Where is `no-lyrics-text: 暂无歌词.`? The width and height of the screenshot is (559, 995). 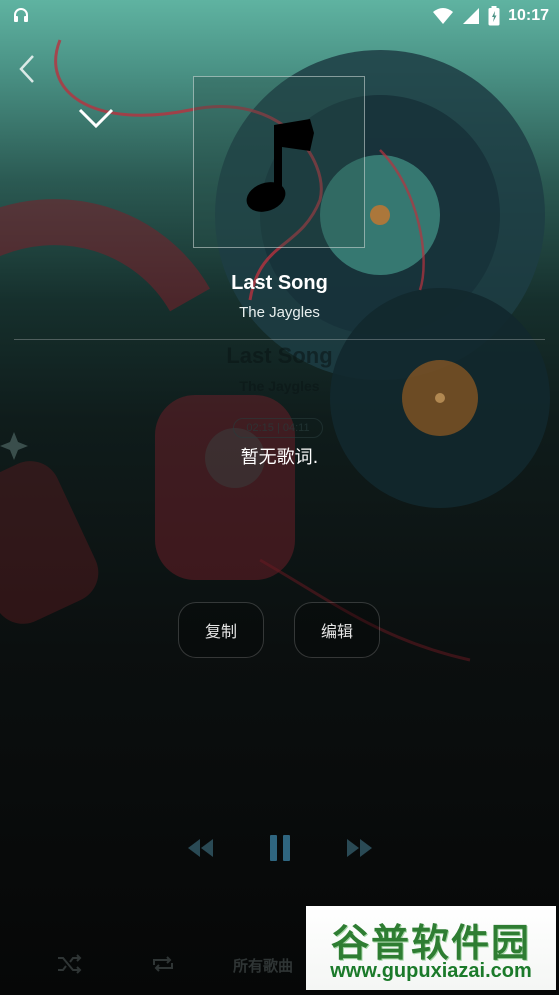 no-lyrics-text: 暂无歌词. is located at coordinates (279, 457).